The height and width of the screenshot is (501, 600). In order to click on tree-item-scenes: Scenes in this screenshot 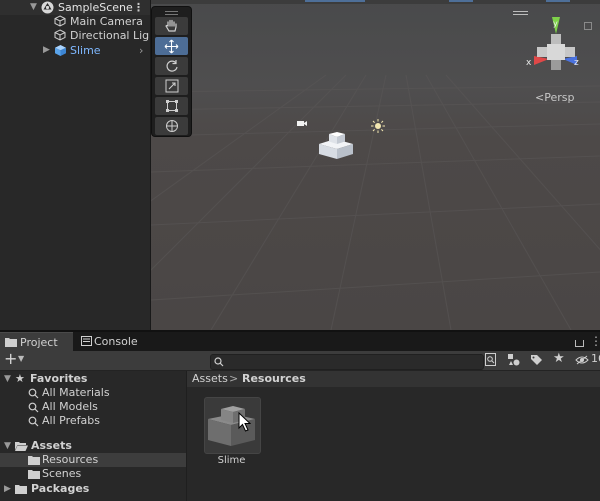, I will do `click(93, 474)`.